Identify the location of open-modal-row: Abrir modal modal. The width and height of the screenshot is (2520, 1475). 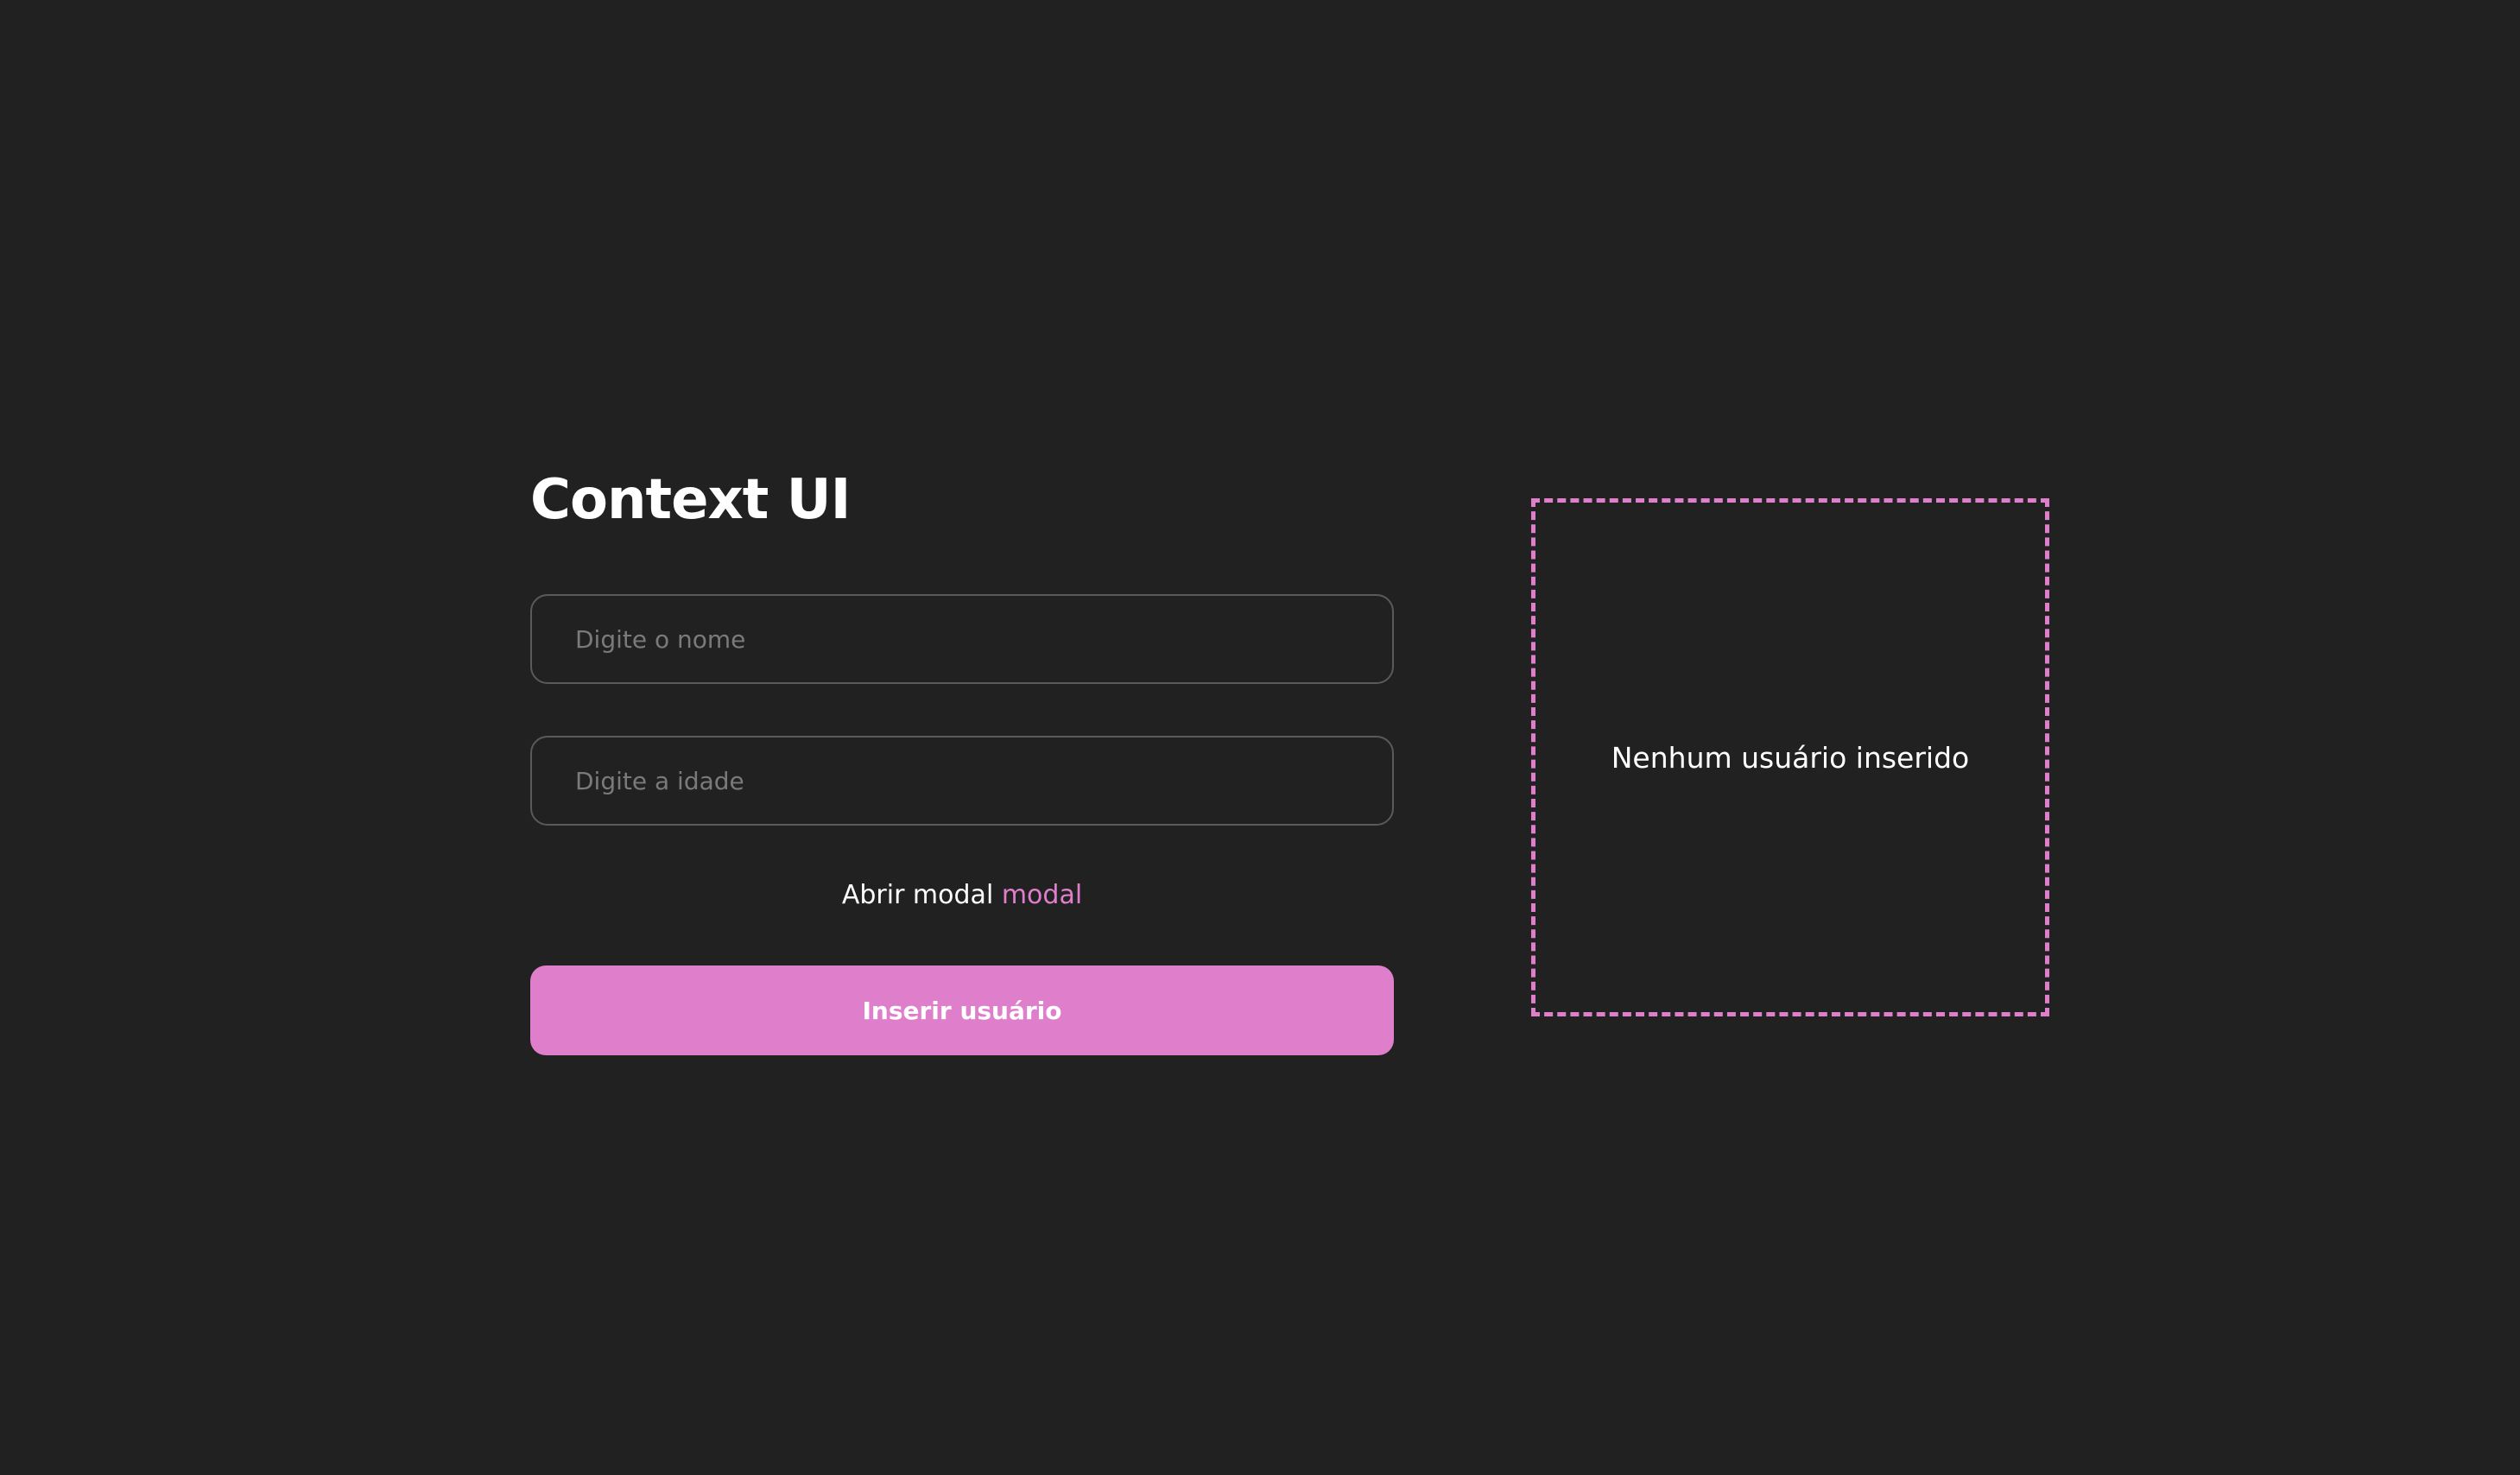
(962, 895).